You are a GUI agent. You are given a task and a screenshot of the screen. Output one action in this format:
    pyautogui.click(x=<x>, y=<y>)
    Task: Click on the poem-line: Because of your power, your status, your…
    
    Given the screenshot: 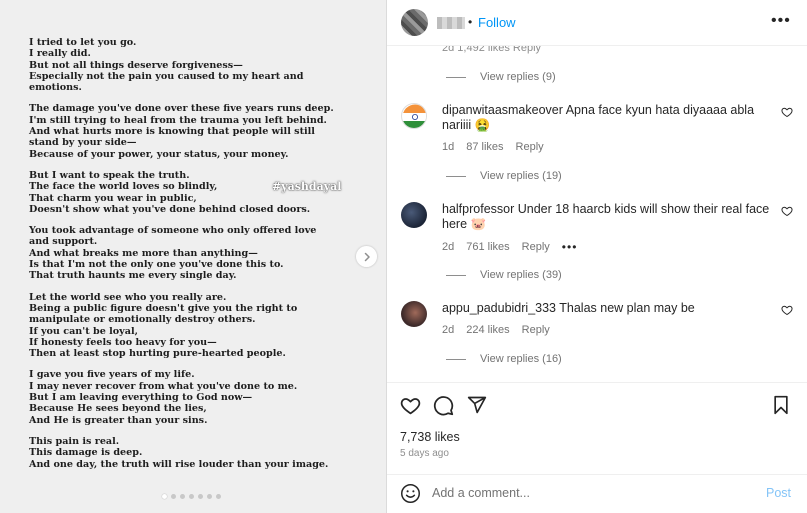 What is the action you would take?
    pyautogui.click(x=159, y=154)
    